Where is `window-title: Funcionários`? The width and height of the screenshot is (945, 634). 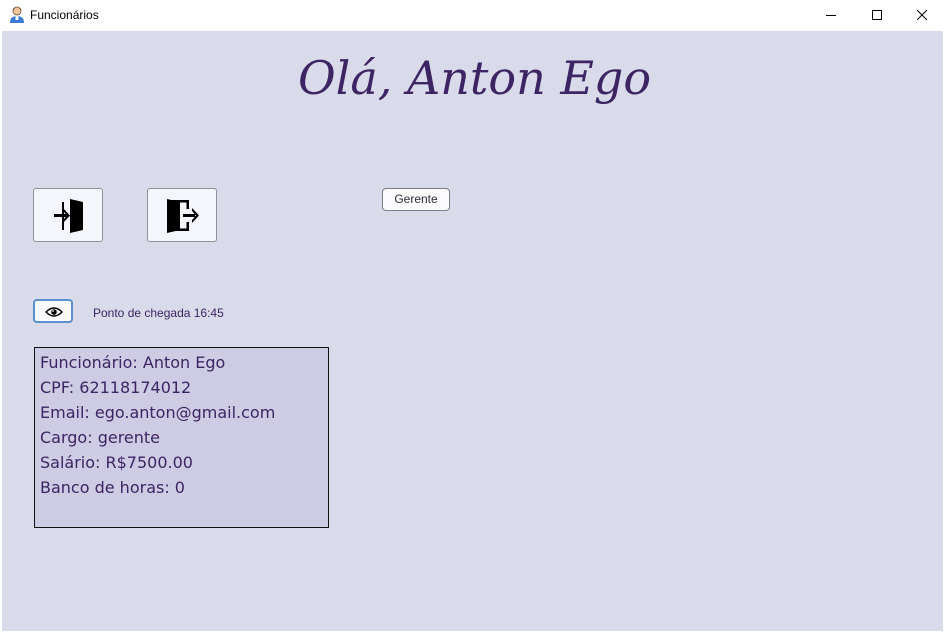
window-title: Funcionários is located at coordinates (64, 15).